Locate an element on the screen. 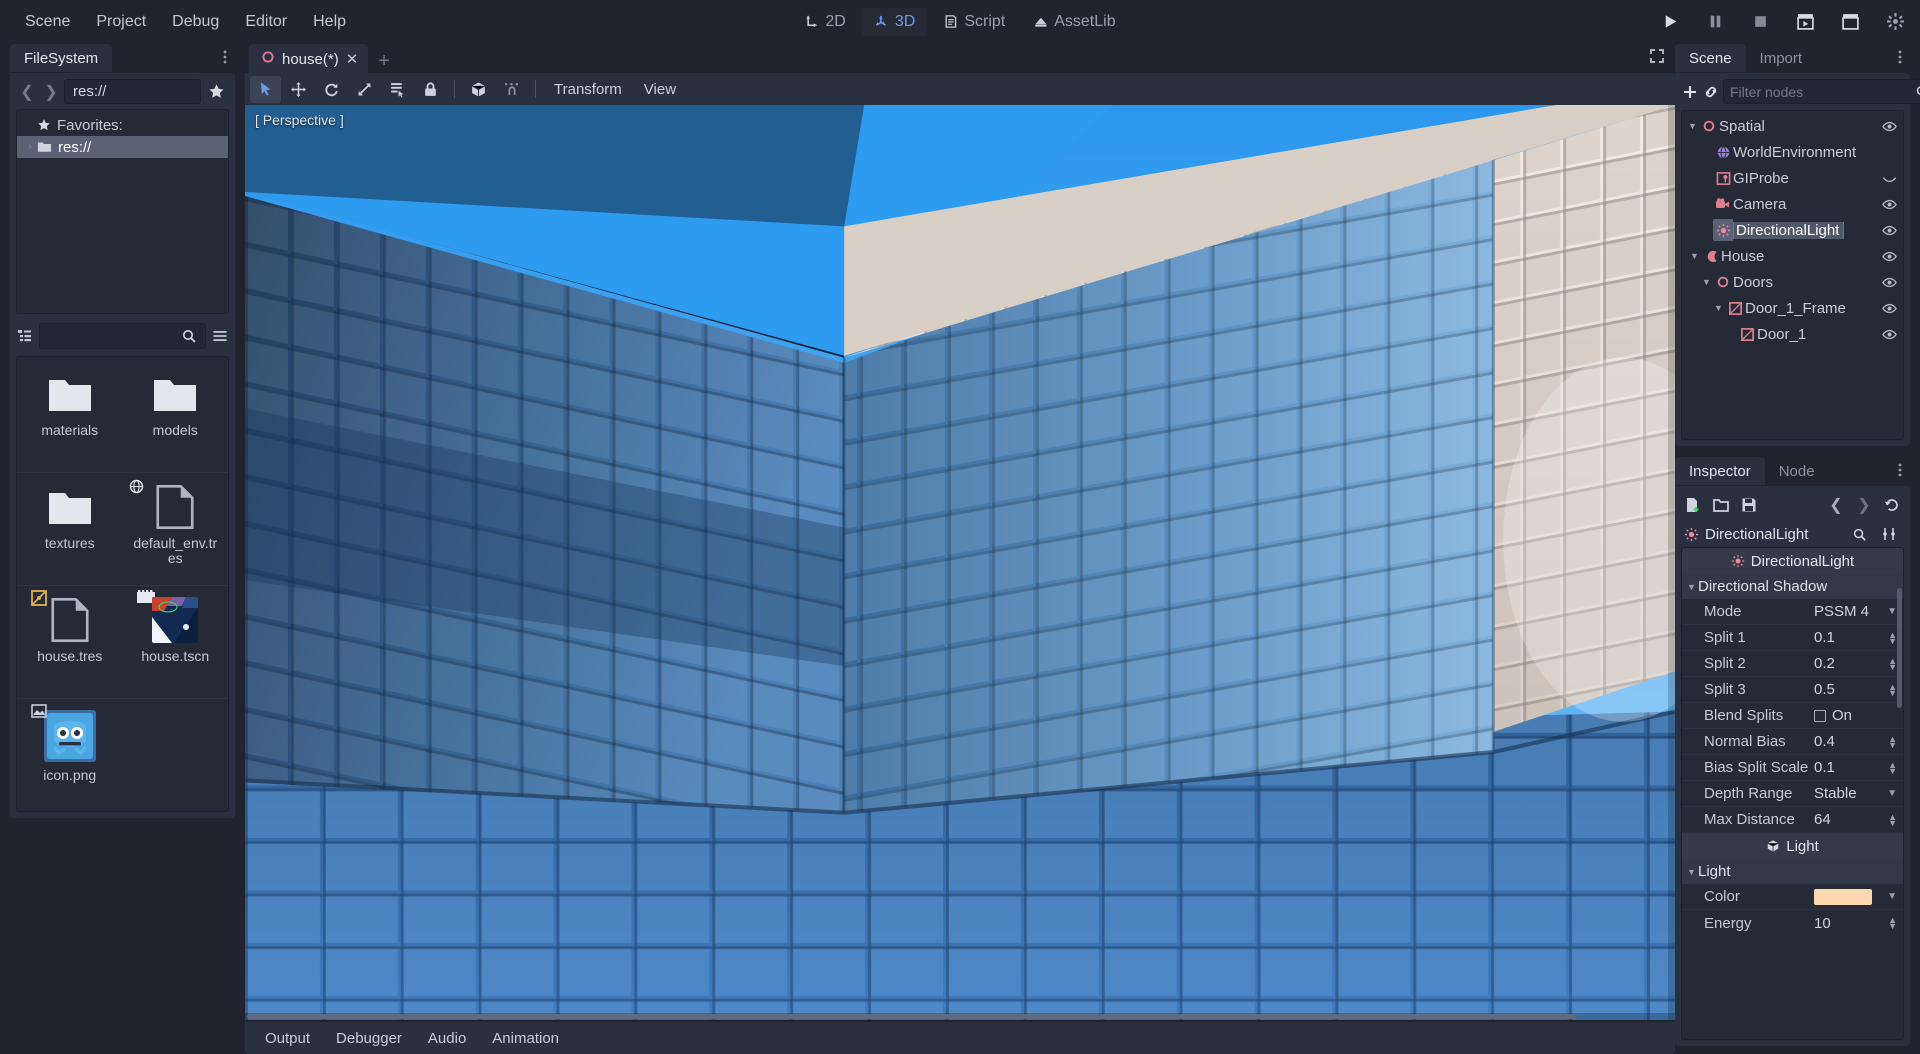 This screenshot has height=1054, width=1920. inspector-scrollbar is located at coordinates (1899, 648).